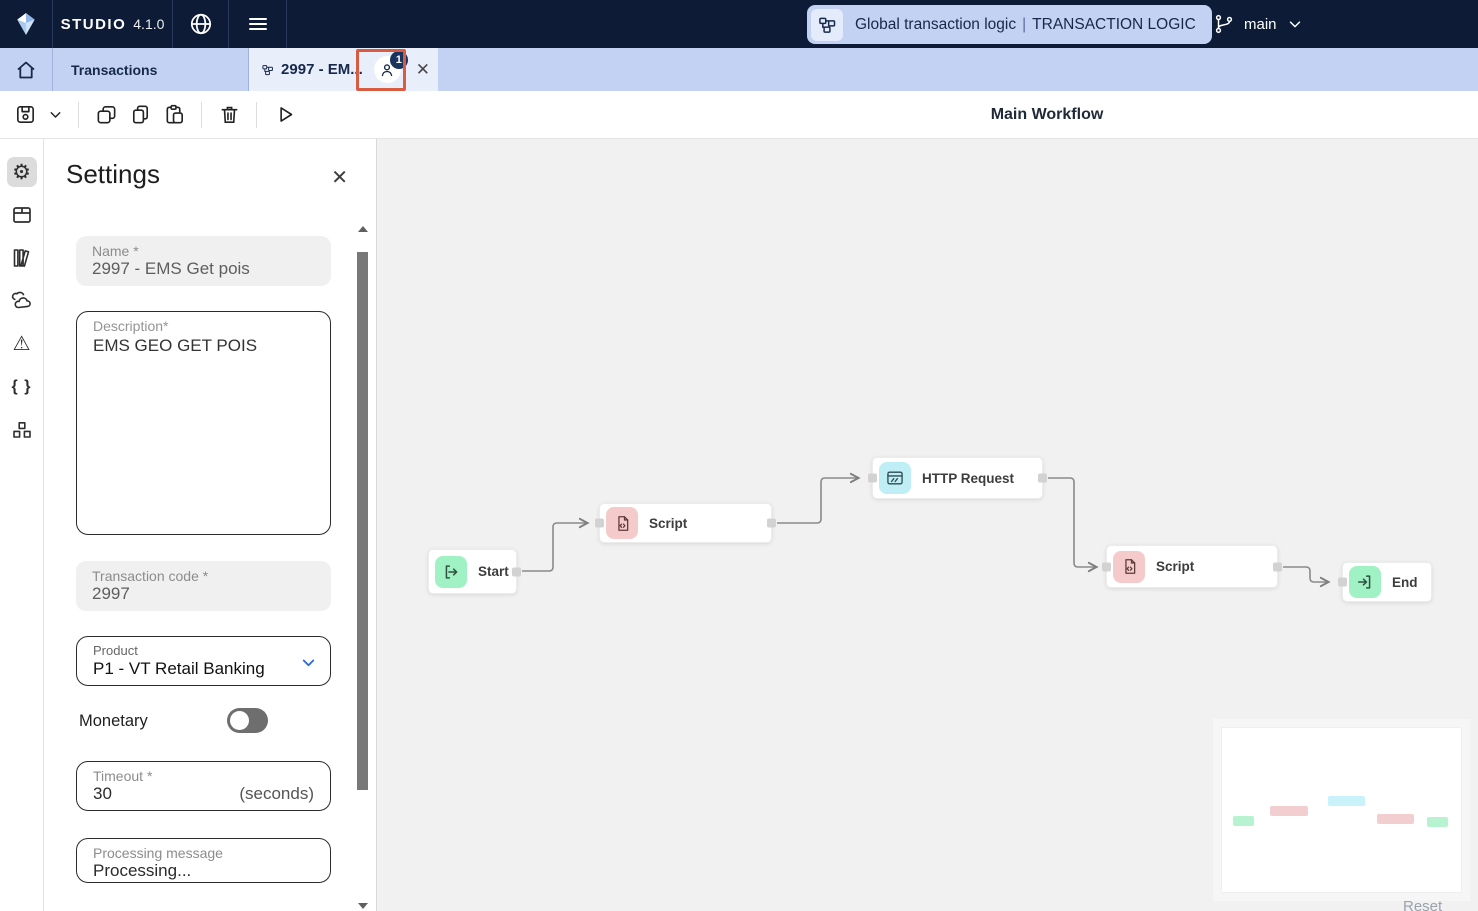 This screenshot has height=911, width=1478. I want to click on rail-alerts-button: ⚠, so click(22, 344).